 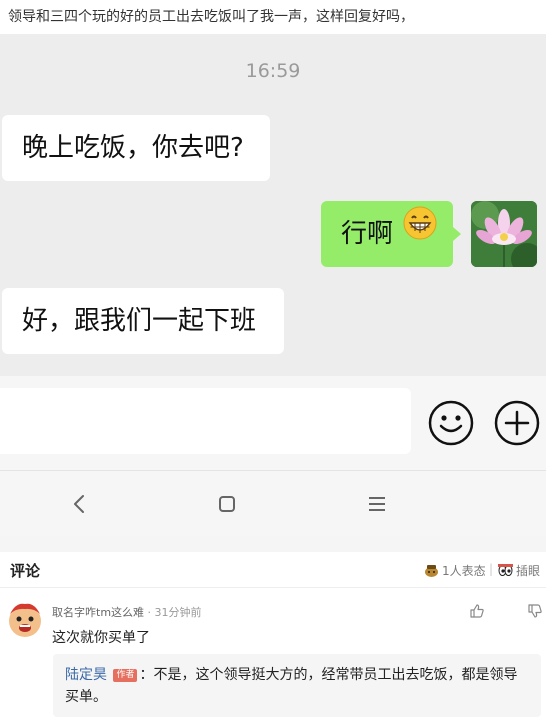 What do you see at coordinates (528, 571) in the screenshot?
I see `bookmark-label: 插眼` at bounding box center [528, 571].